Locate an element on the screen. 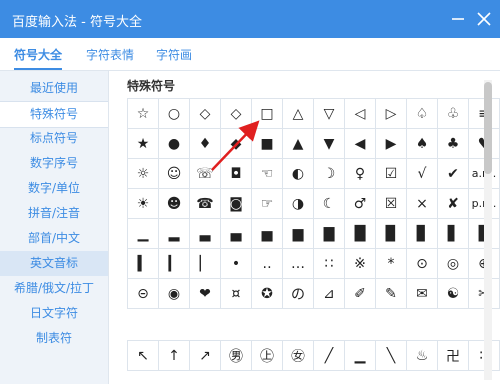 The image size is (500, 384). sidebar-item-units: 数字/单位 is located at coordinates (54, 188).